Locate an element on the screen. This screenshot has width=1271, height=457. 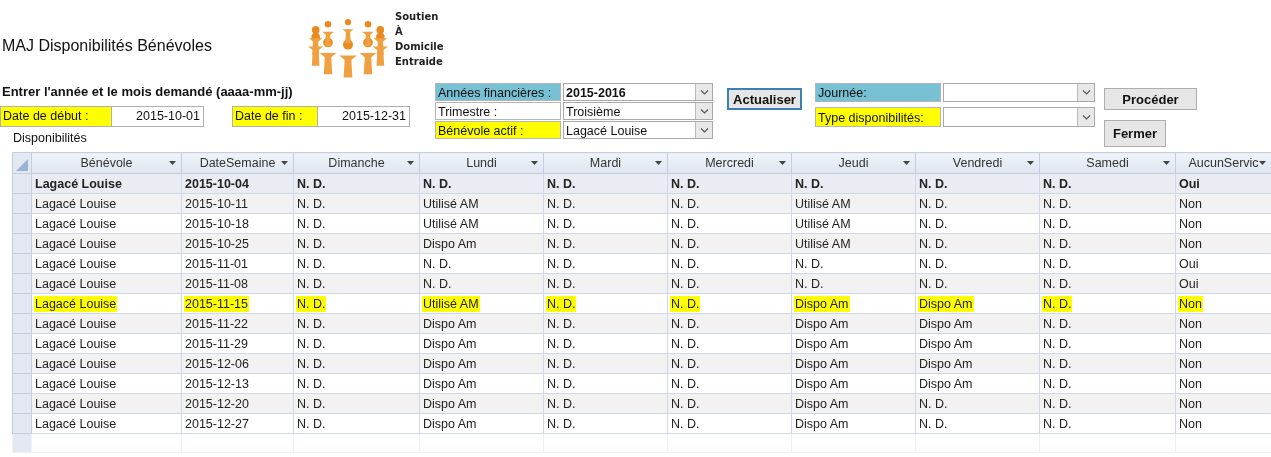
date-field: 2015-10-01 is located at coordinates (158, 116).